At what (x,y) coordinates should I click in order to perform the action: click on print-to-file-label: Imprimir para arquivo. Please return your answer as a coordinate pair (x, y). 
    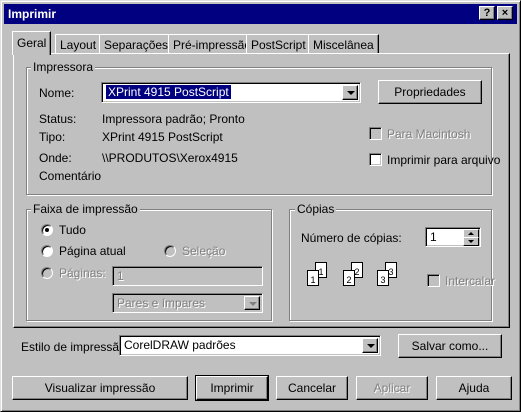
    Looking at the image, I should click on (444, 160).